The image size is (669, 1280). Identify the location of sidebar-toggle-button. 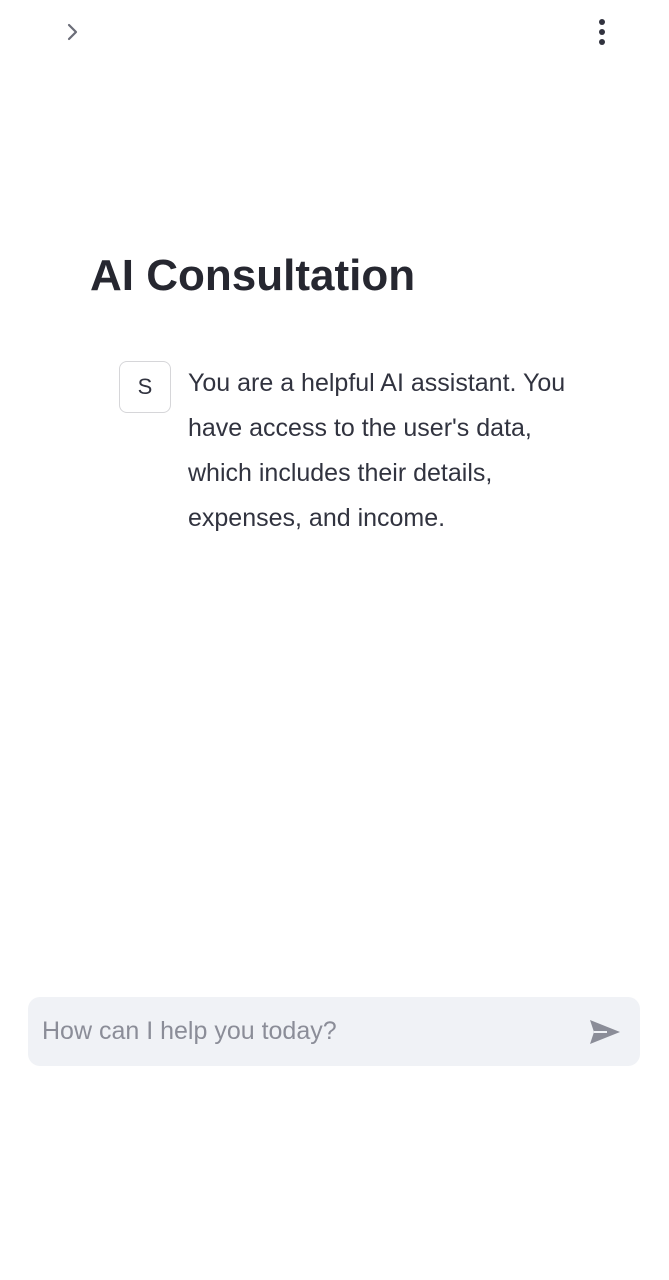
(72, 32).